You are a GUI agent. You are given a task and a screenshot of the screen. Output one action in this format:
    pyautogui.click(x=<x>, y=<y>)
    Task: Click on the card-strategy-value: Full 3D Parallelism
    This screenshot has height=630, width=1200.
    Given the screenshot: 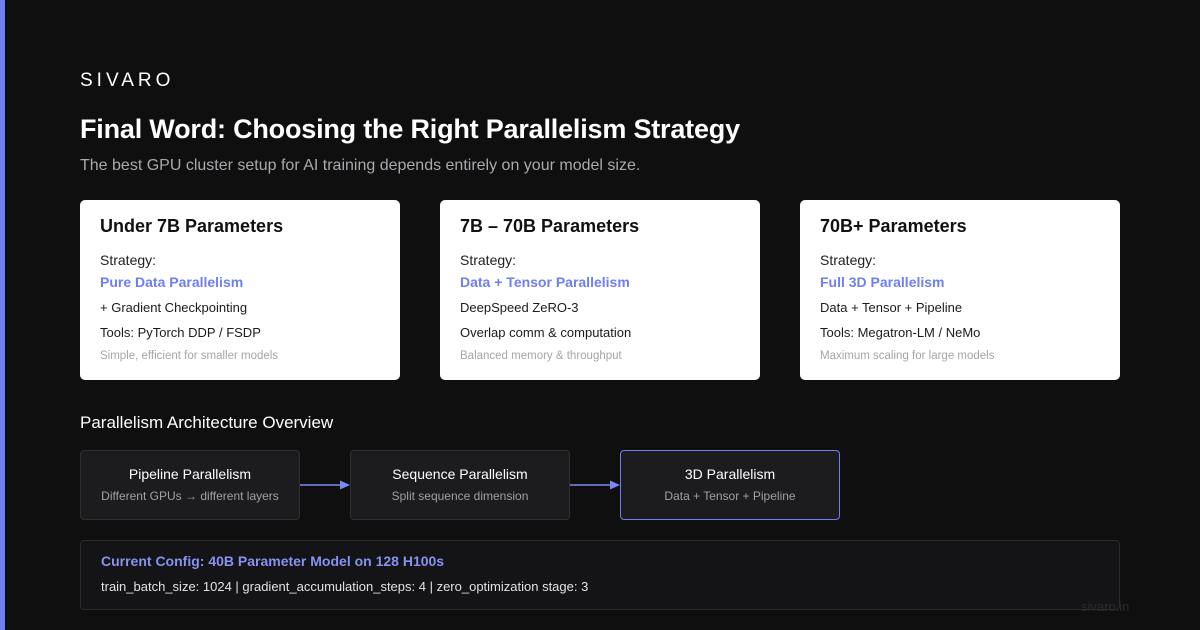 What is the action you would take?
    pyautogui.click(x=882, y=282)
    